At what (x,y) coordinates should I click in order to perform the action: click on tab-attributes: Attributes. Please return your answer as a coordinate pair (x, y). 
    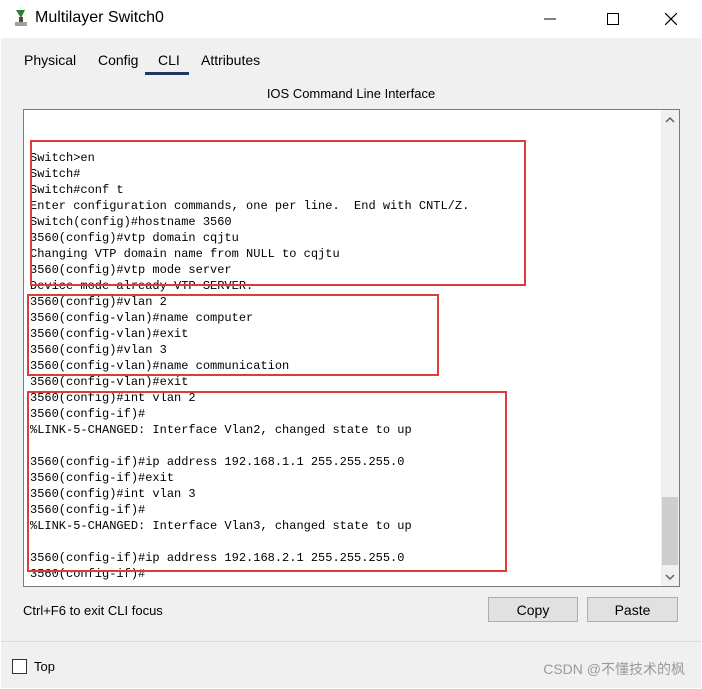
    Looking at the image, I should click on (230, 60).